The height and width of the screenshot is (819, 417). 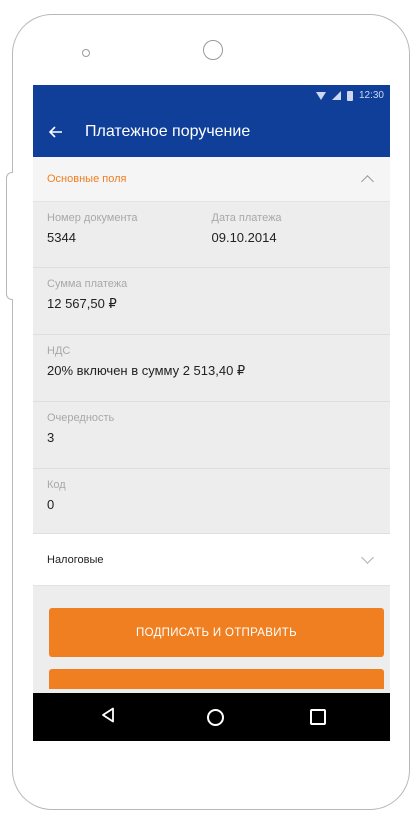 What do you see at coordinates (336, 95) in the screenshot?
I see `signal-icon` at bounding box center [336, 95].